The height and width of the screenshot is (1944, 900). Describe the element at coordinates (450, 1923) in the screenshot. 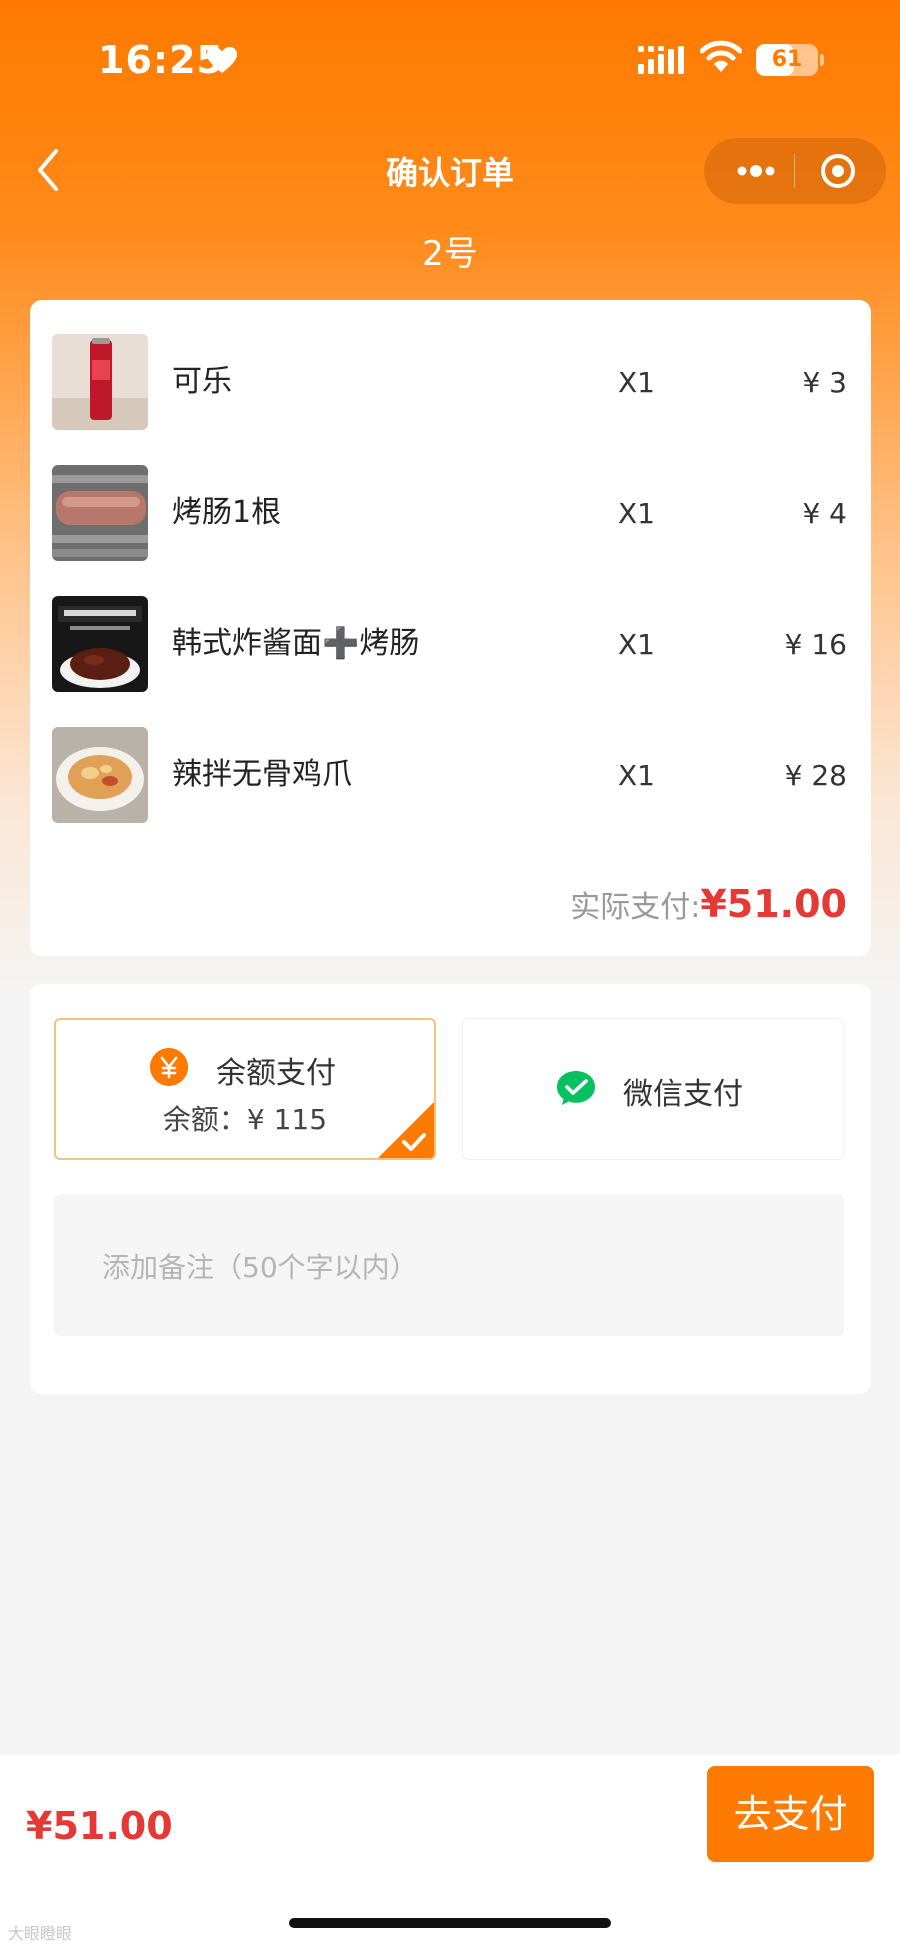

I see `home-indicator` at that location.